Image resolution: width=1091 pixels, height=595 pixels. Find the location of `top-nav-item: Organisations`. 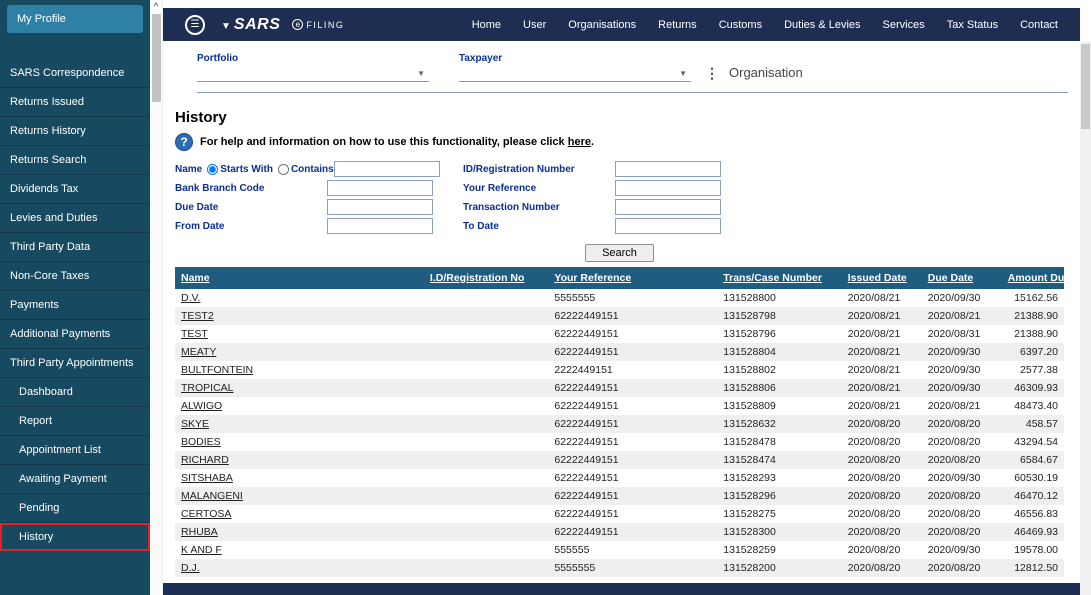

top-nav-item: Organisations is located at coordinates (602, 25).